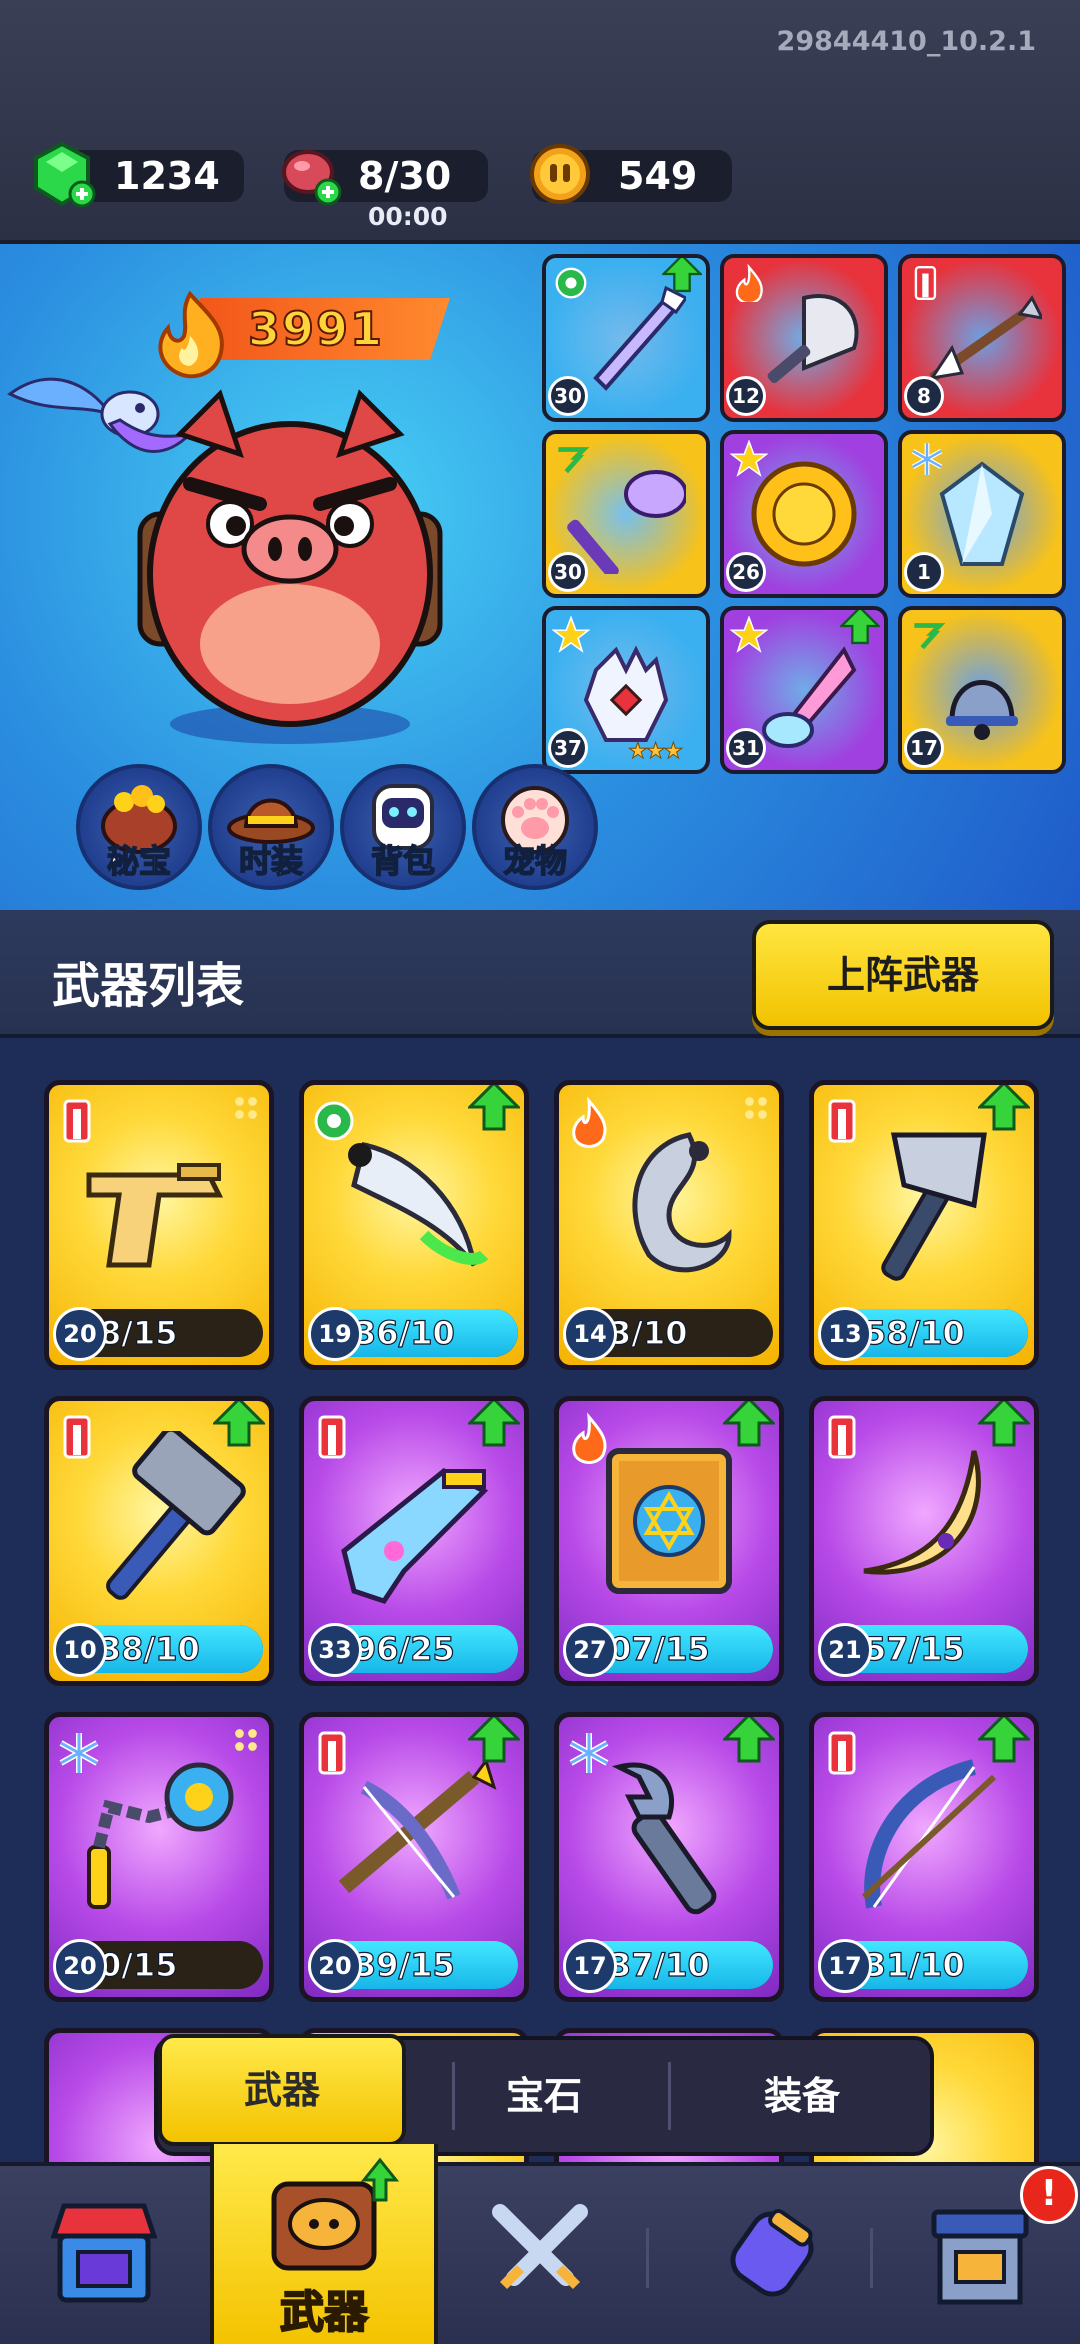 The image size is (1080, 2344). I want to click on equipped-slot-4: 30, so click(626, 514).